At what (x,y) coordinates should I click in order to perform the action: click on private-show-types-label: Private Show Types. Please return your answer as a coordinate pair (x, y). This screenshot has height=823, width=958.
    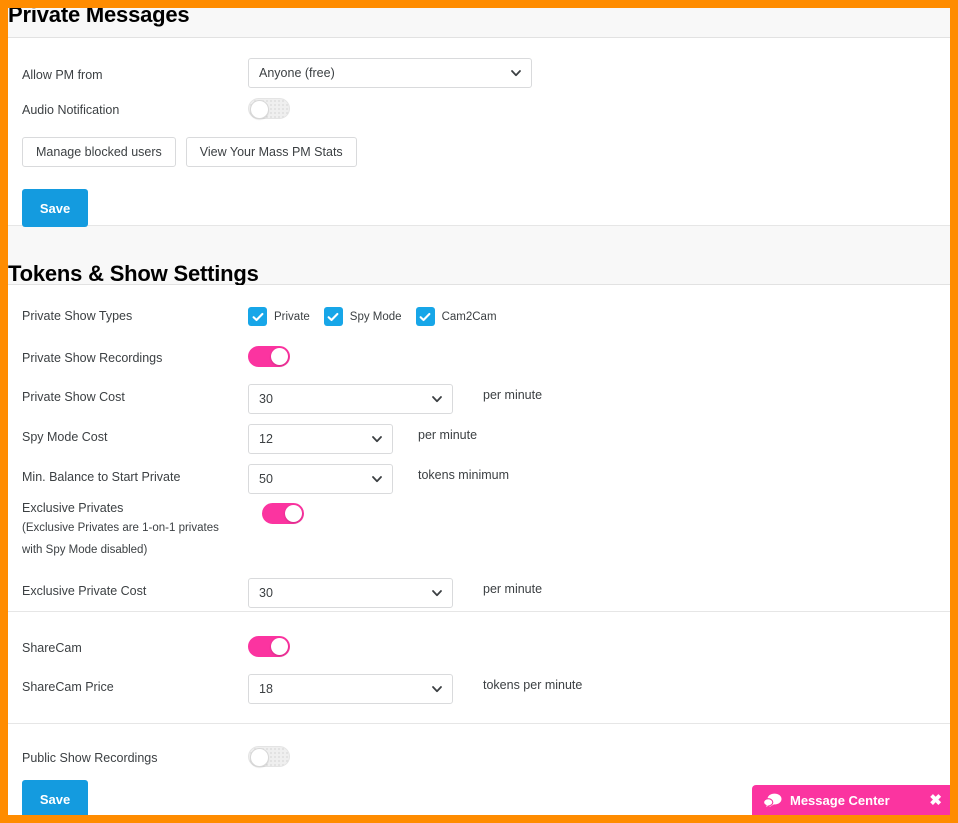
    Looking at the image, I should click on (77, 316).